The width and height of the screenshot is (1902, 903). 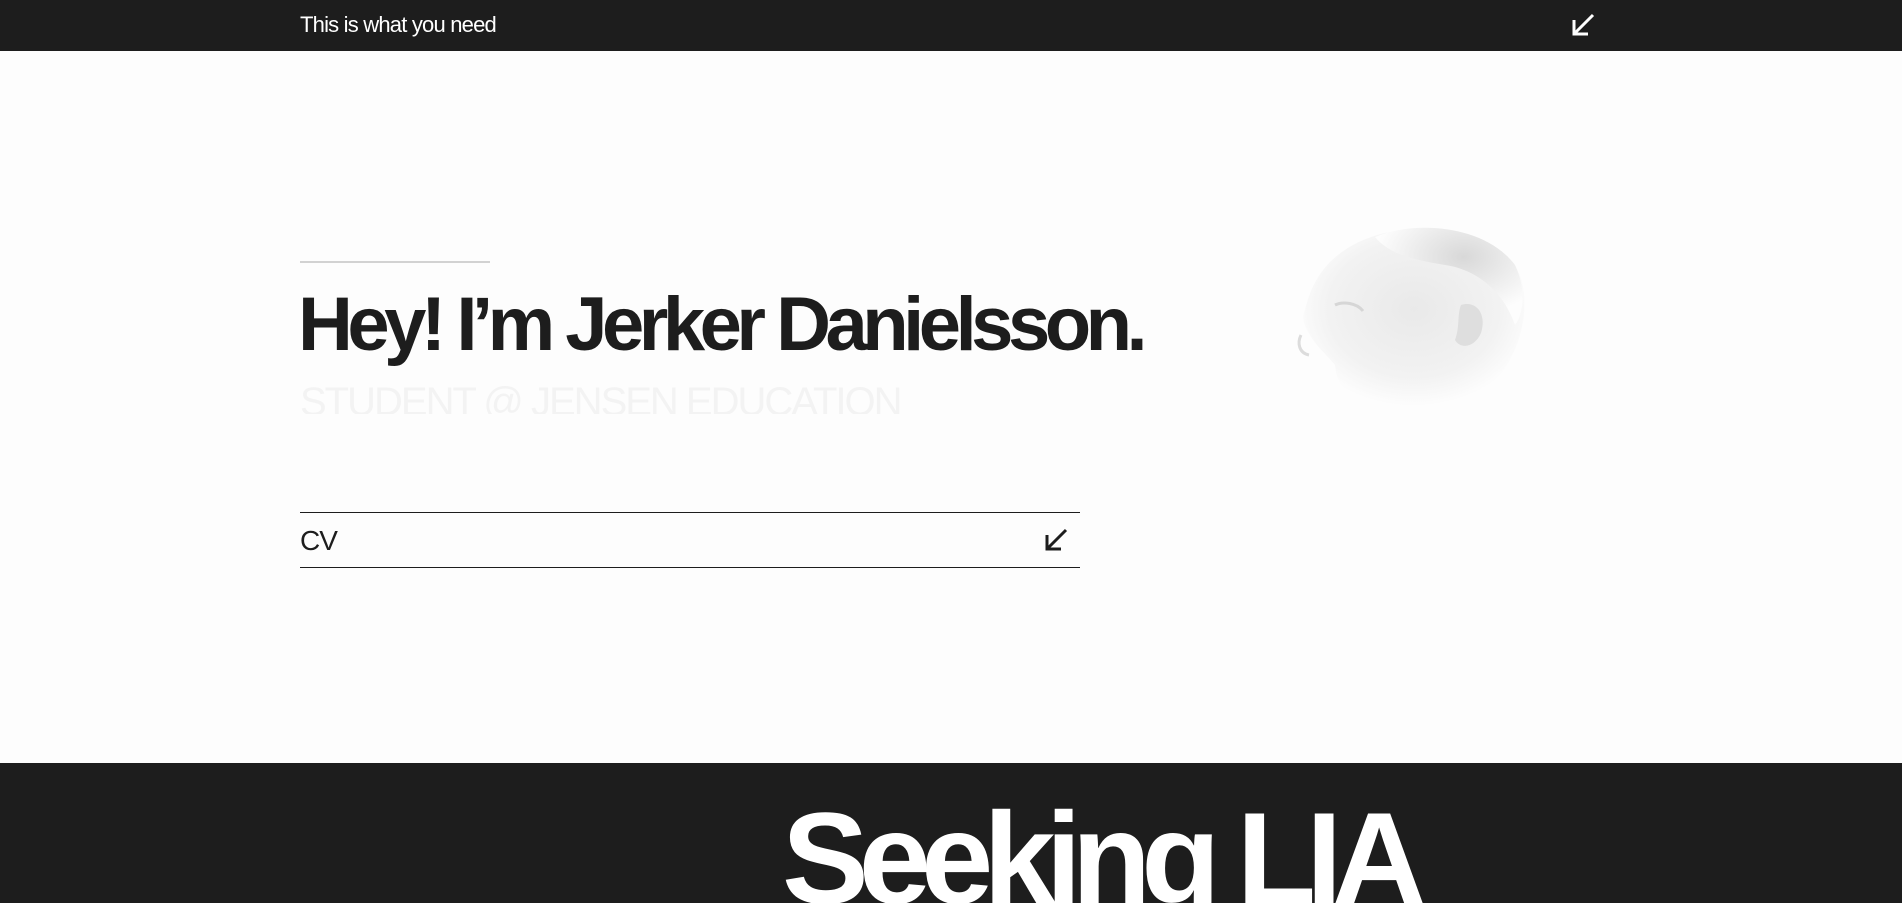 I want to click on hero-subtitle: STUDENT @ JENSEN EDUCATION, so click(x=600, y=397).